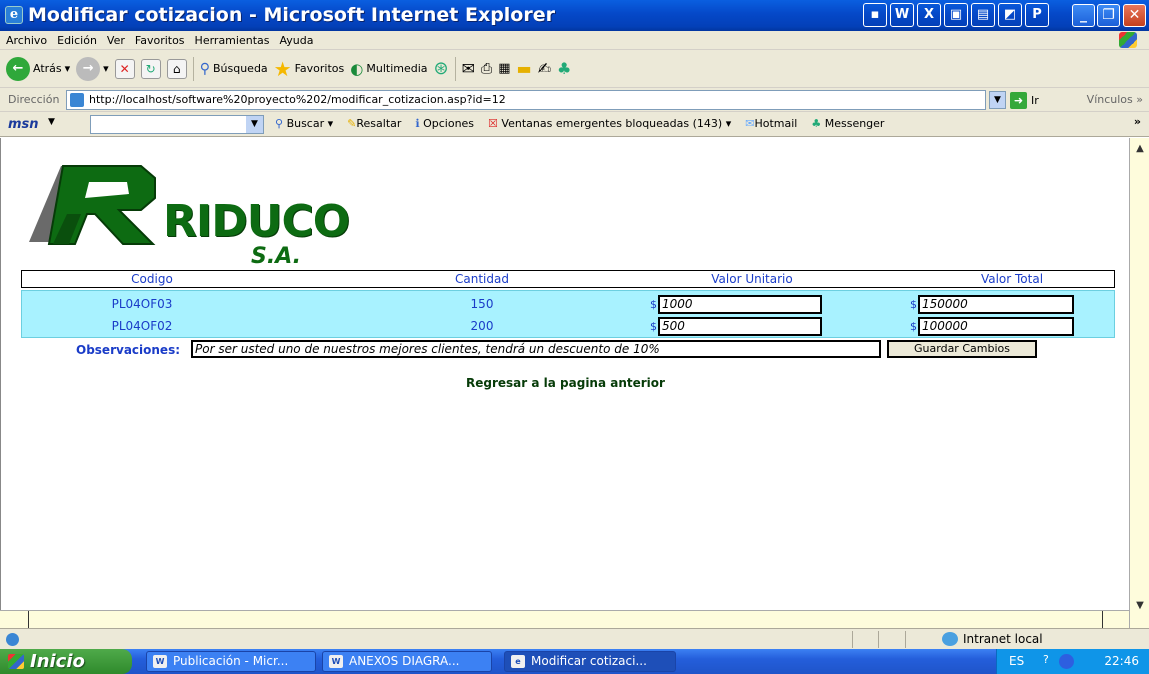 Image resolution: width=1149 pixels, height=674 pixels. I want to click on tray-network-icon, so click(1066, 661).